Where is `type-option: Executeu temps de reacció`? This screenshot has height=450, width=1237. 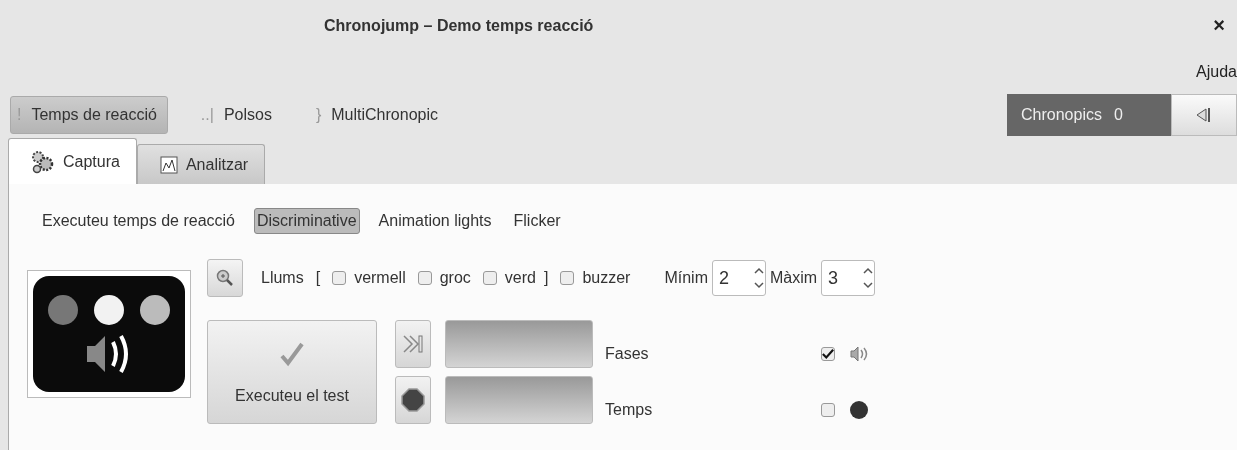
type-option: Executeu temps de reacció is located at coordinates (138, 221).